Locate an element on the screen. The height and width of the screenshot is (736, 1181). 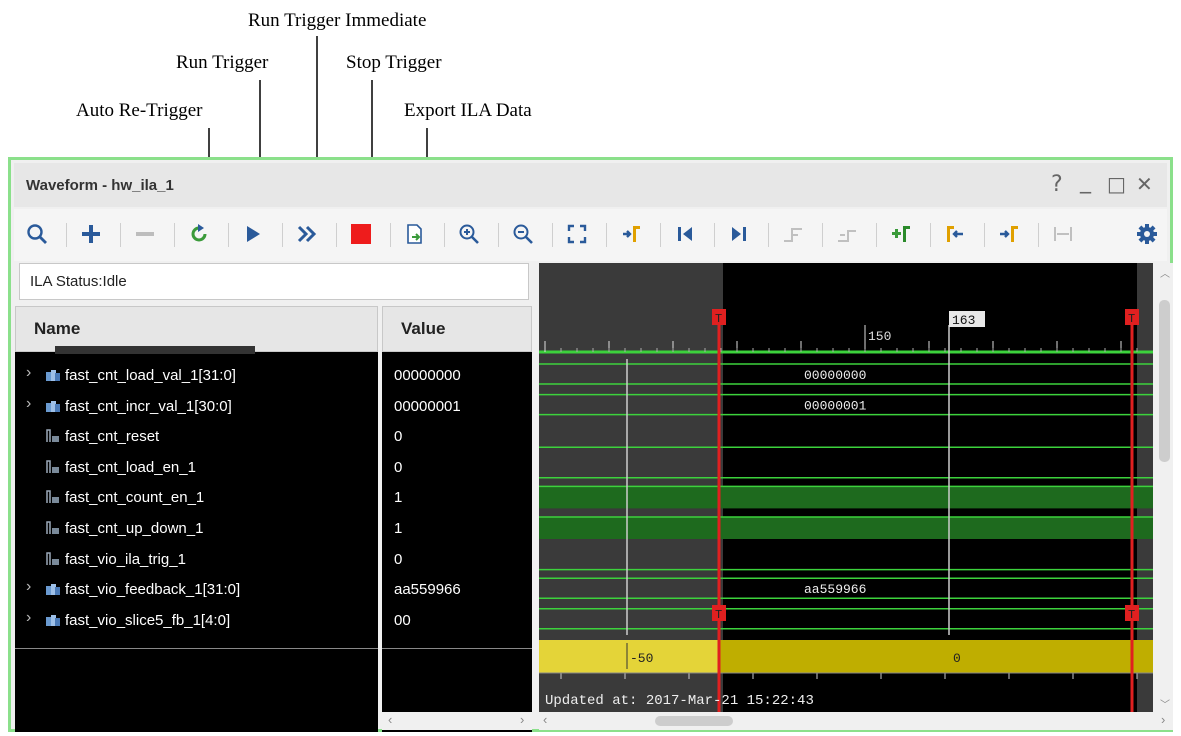
waveform-horizontal-scrollbar: ‹ › is located at coordinates (856, 721).